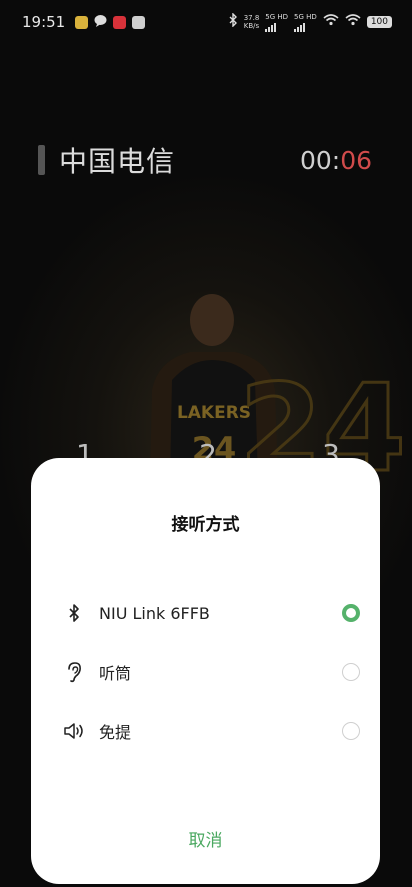 This screenshot has width=412, height=887. Describe the element at coordinates (379, 22) in the screenshot. I see `battery-indicator: 100` at that location.